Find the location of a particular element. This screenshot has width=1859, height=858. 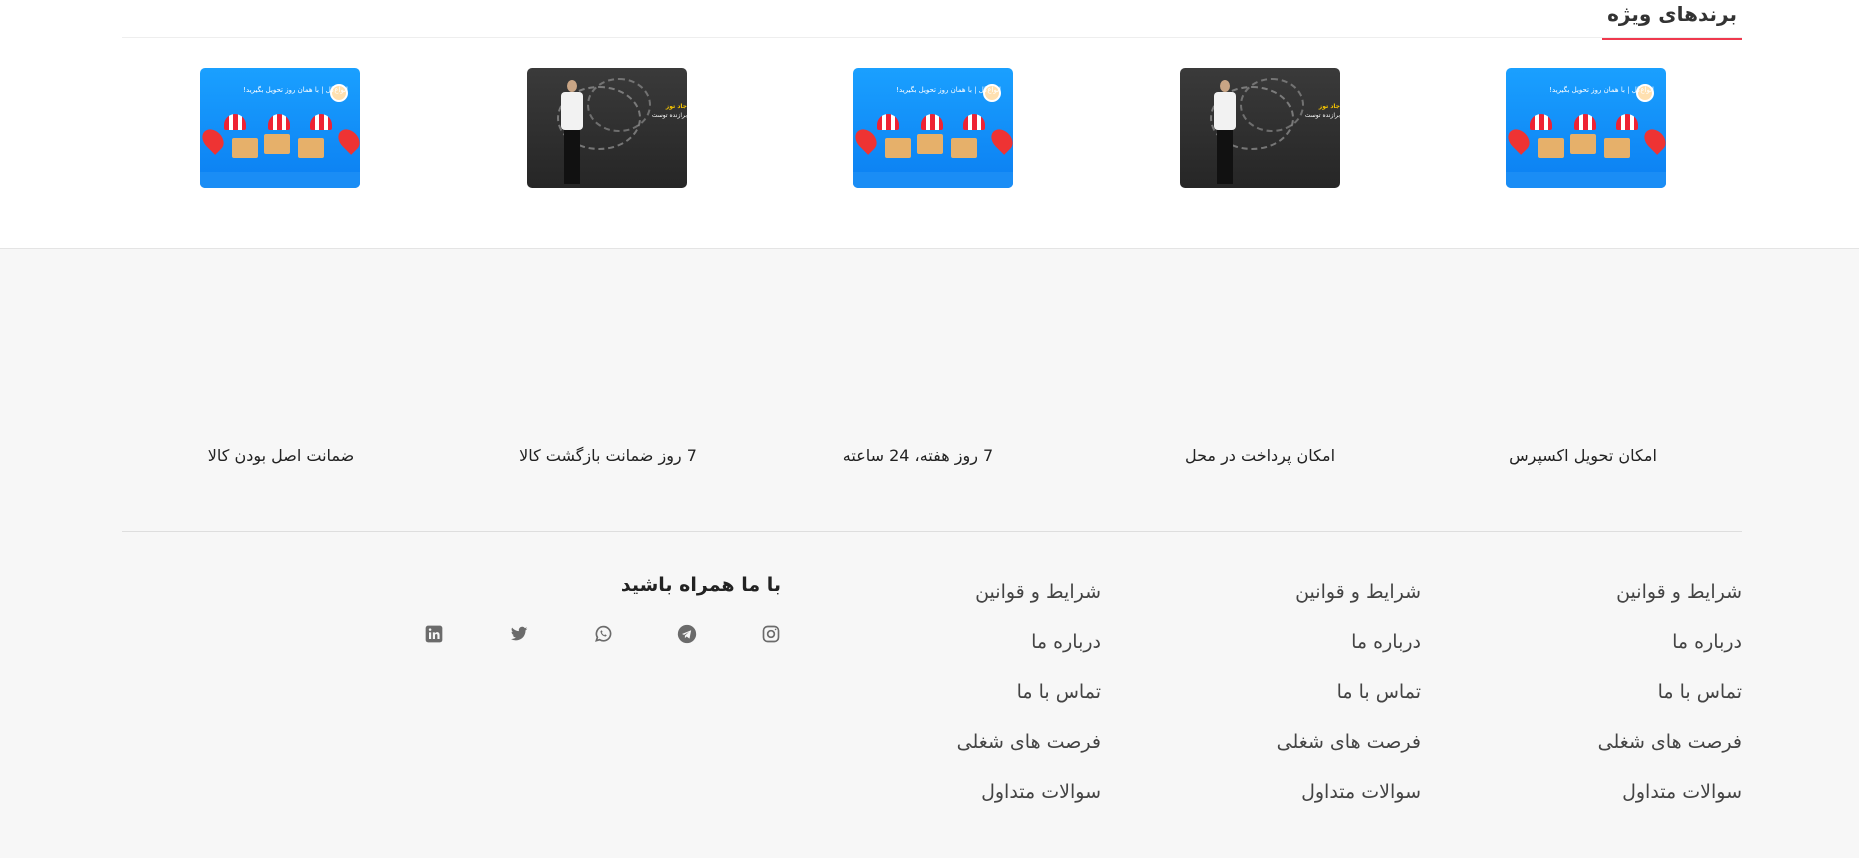

whatsapp-icon is located at coordinates (603, 634).